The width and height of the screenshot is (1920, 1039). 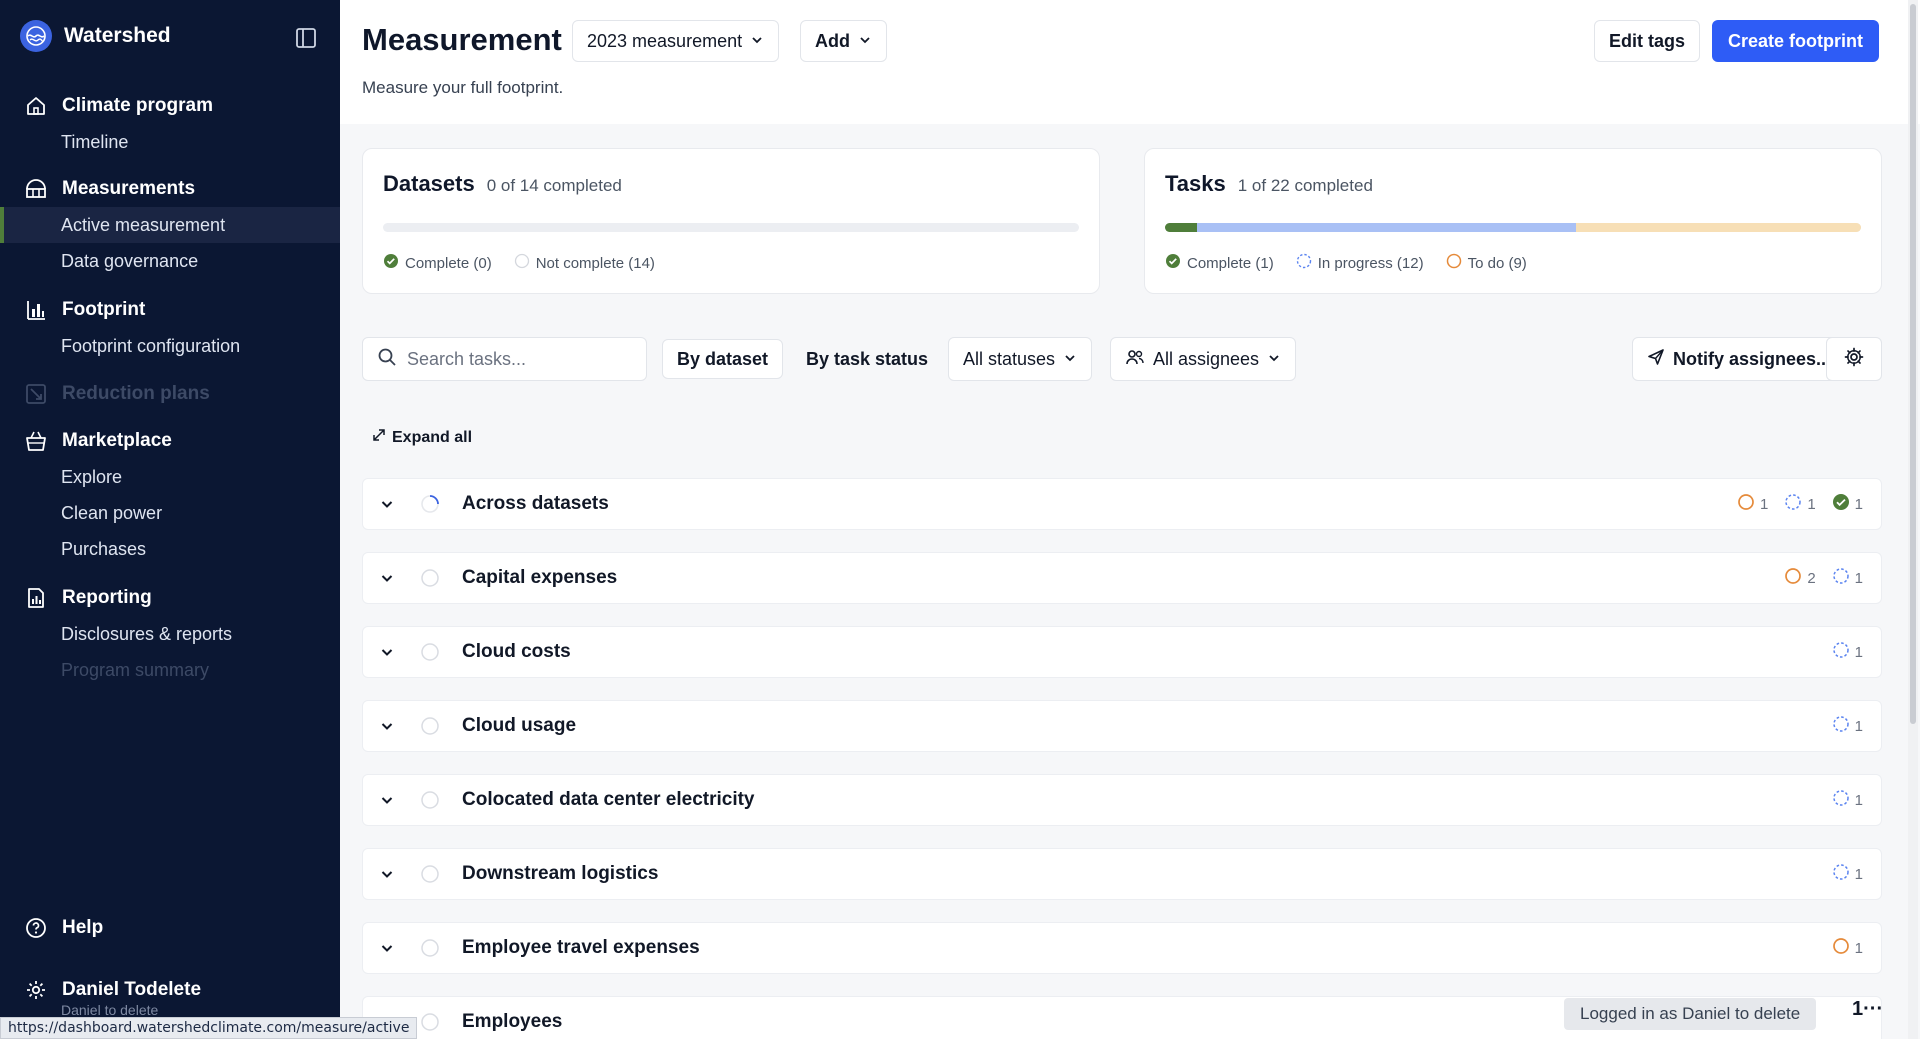 What do you see at coordinates (170, 477) in the screenshot?
I see `nav-item-explore: Explore` at bounding box center [170, 477].